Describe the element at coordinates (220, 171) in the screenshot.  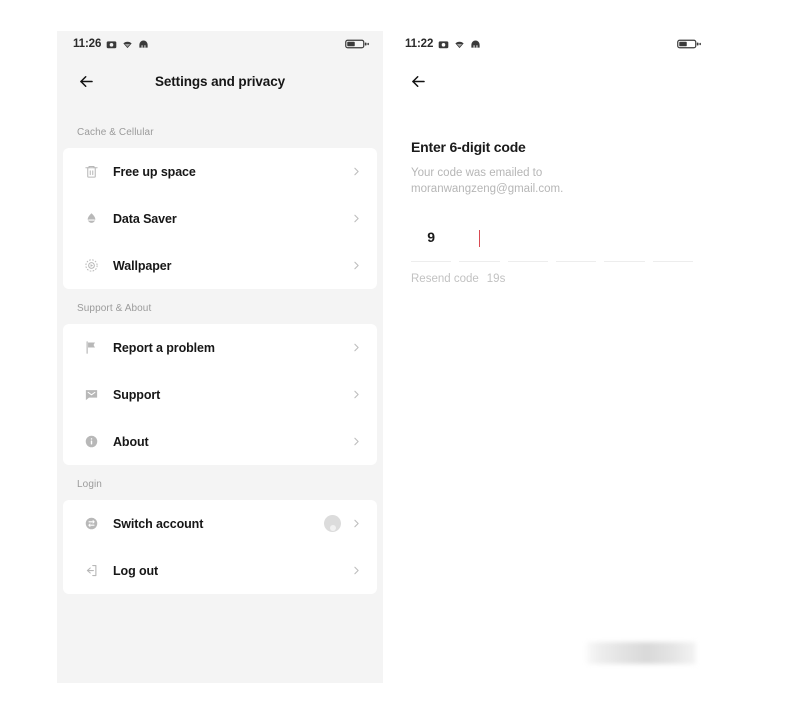
I see `settings-row-free-up-space: Free up space` at that location.